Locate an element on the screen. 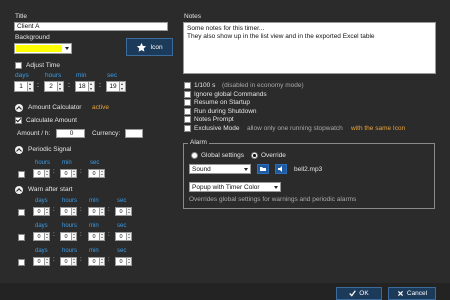 Image resolution: width=450 pixels, height=300 pixels. amount-per-hour-label: Amount / h: is located at coordinates (34, 133).